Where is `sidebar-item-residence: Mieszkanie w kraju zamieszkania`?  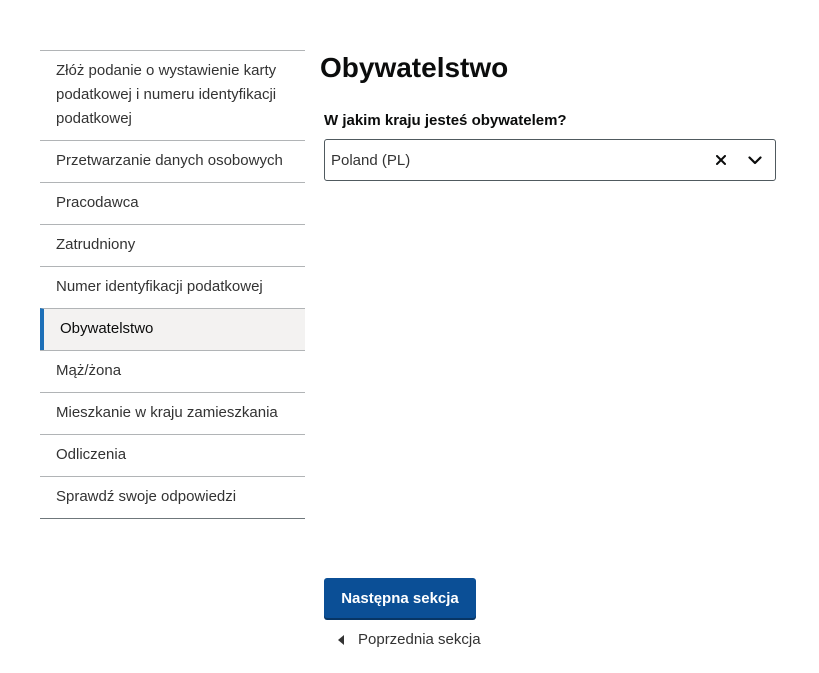
sidebar-item-residence: Mieszkanie w kraju zamieszkania is located at coordinates (172, 413).